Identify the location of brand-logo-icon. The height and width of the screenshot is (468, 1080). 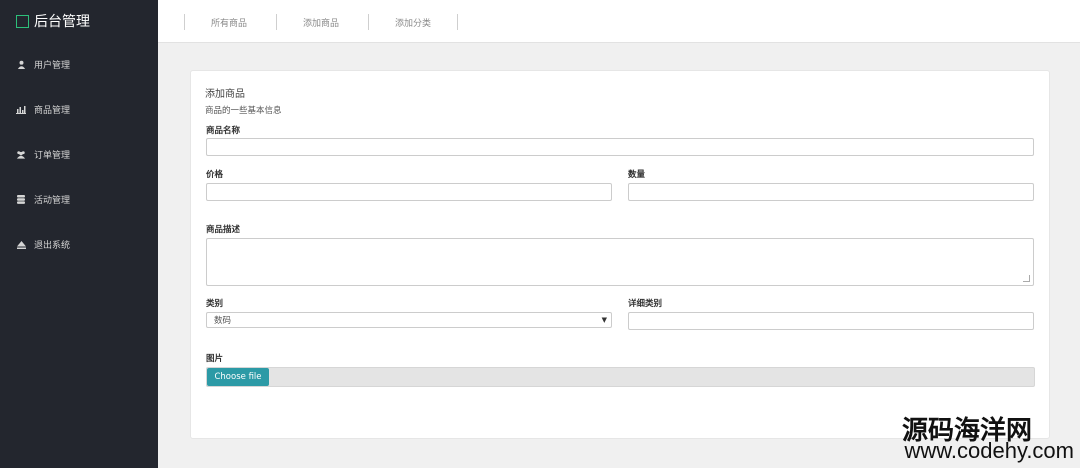
(22, 21).